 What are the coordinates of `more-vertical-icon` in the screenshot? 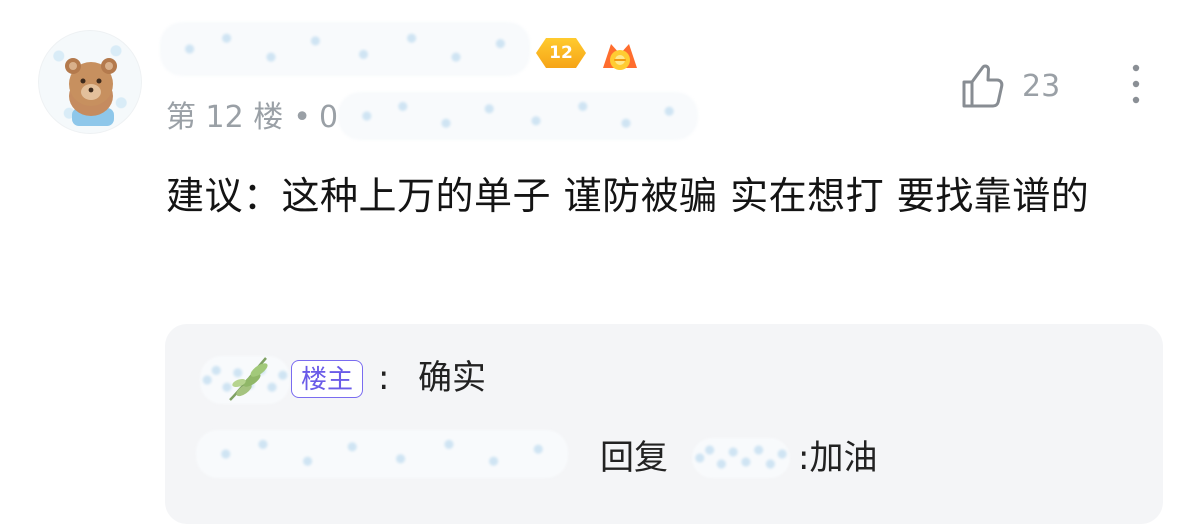 It's located at (1136, 84).